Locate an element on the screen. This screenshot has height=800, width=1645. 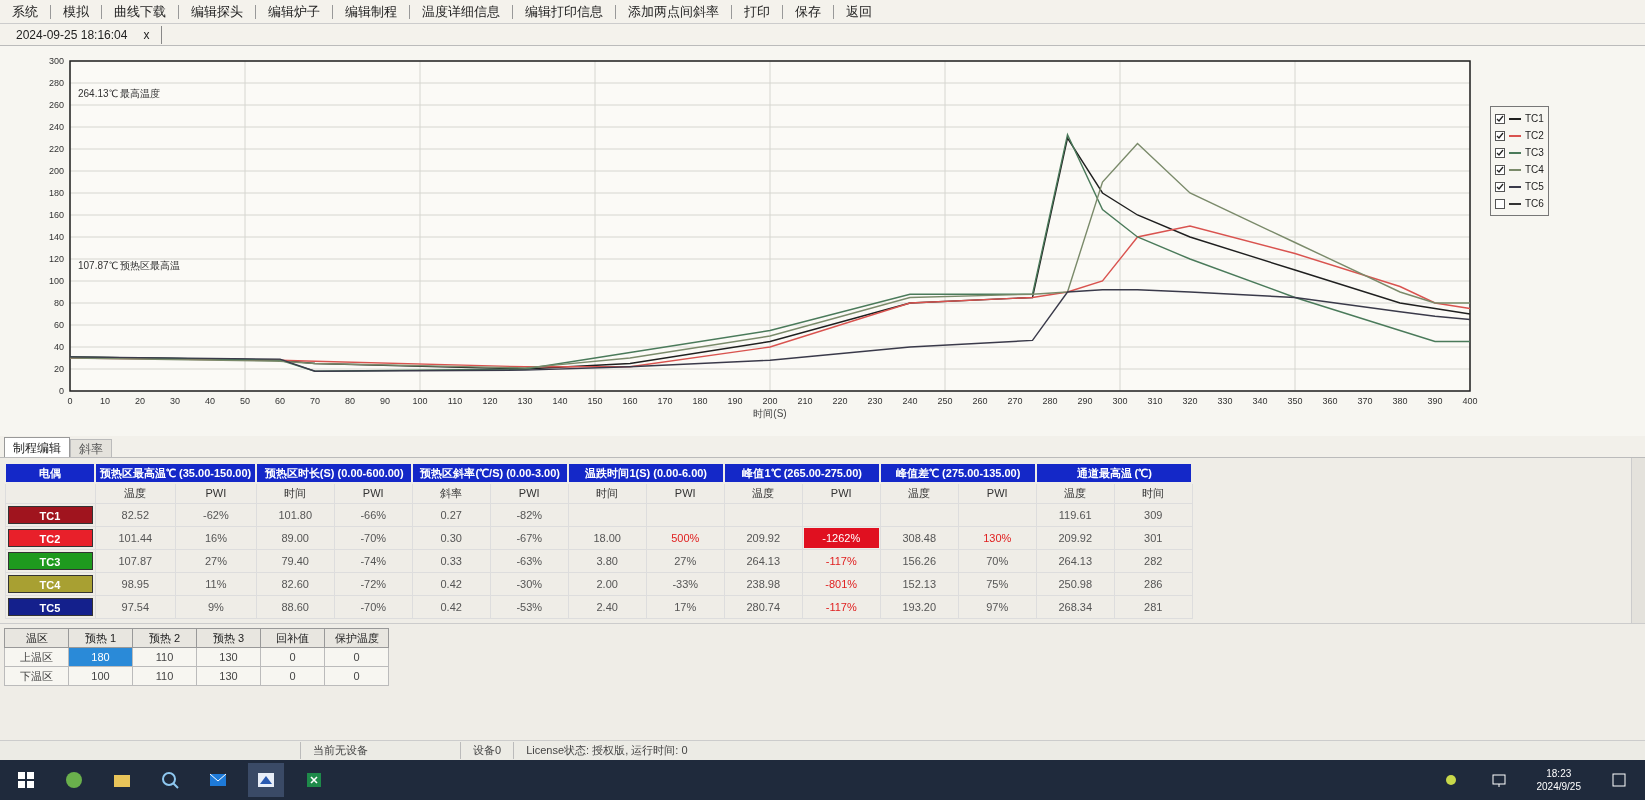
clock-date: 2024/9/25 is located at coordinates (1558, 786).